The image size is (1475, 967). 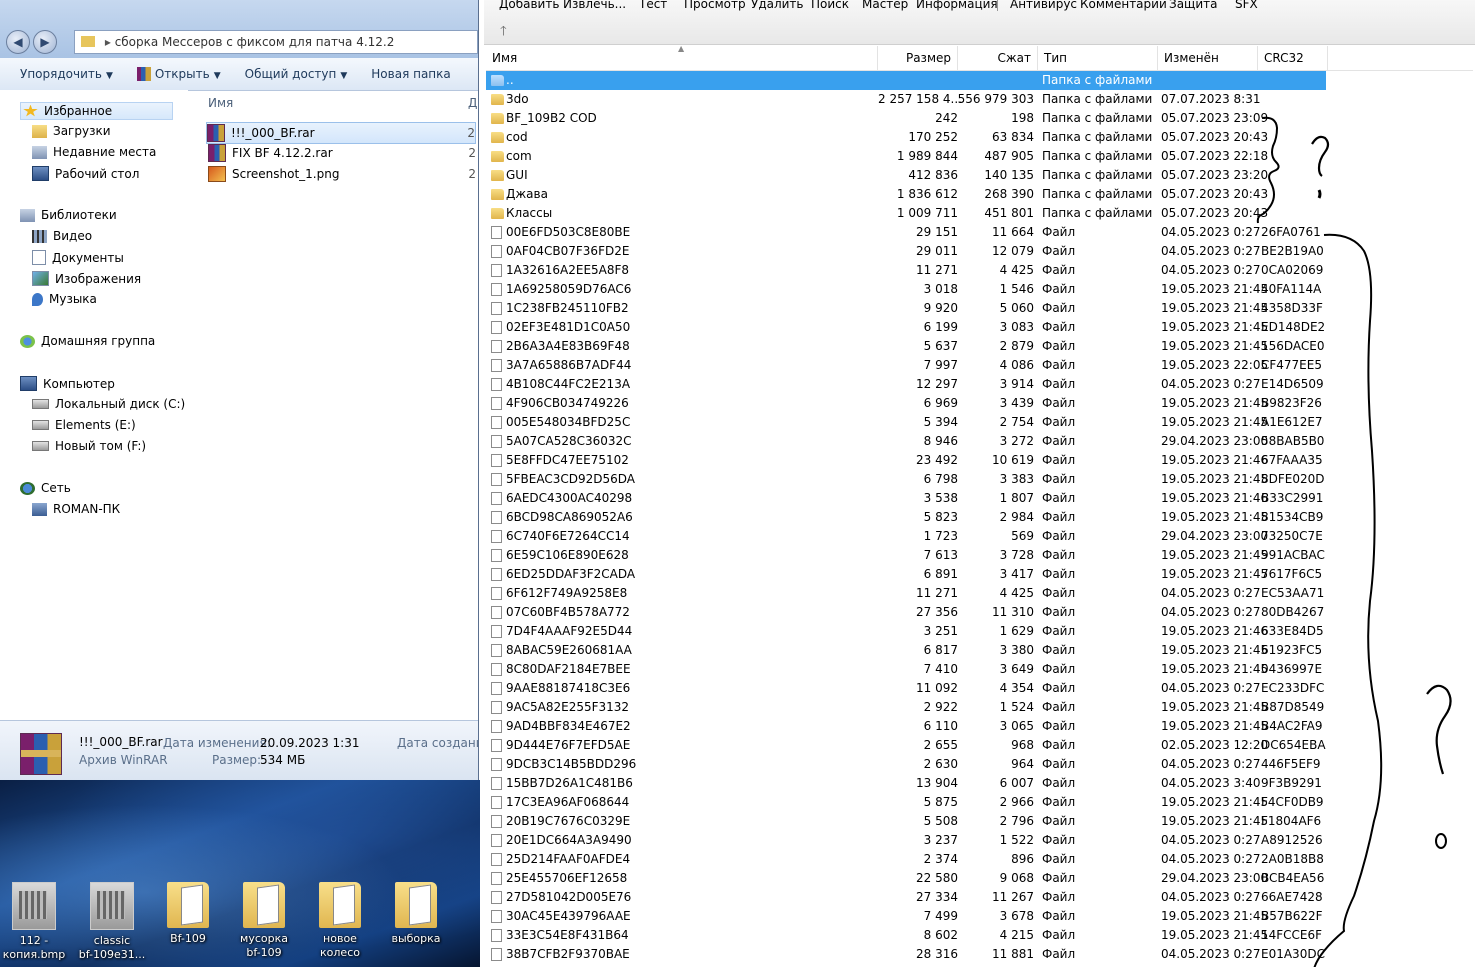 I want to click on column-header-crc: CRC32, so click(x=1293, y=58).